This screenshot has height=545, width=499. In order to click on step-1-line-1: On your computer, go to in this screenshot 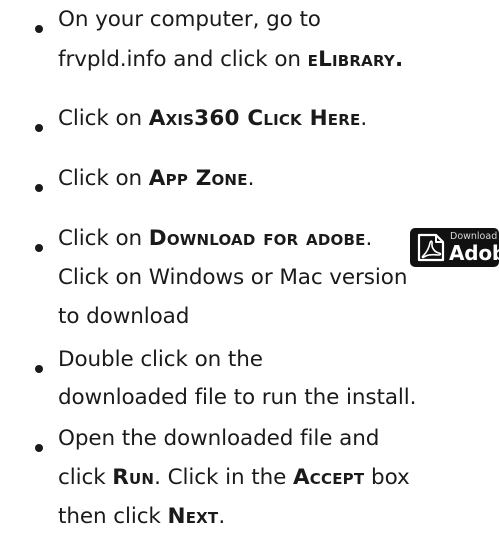, I will do `click(189, 20)`.